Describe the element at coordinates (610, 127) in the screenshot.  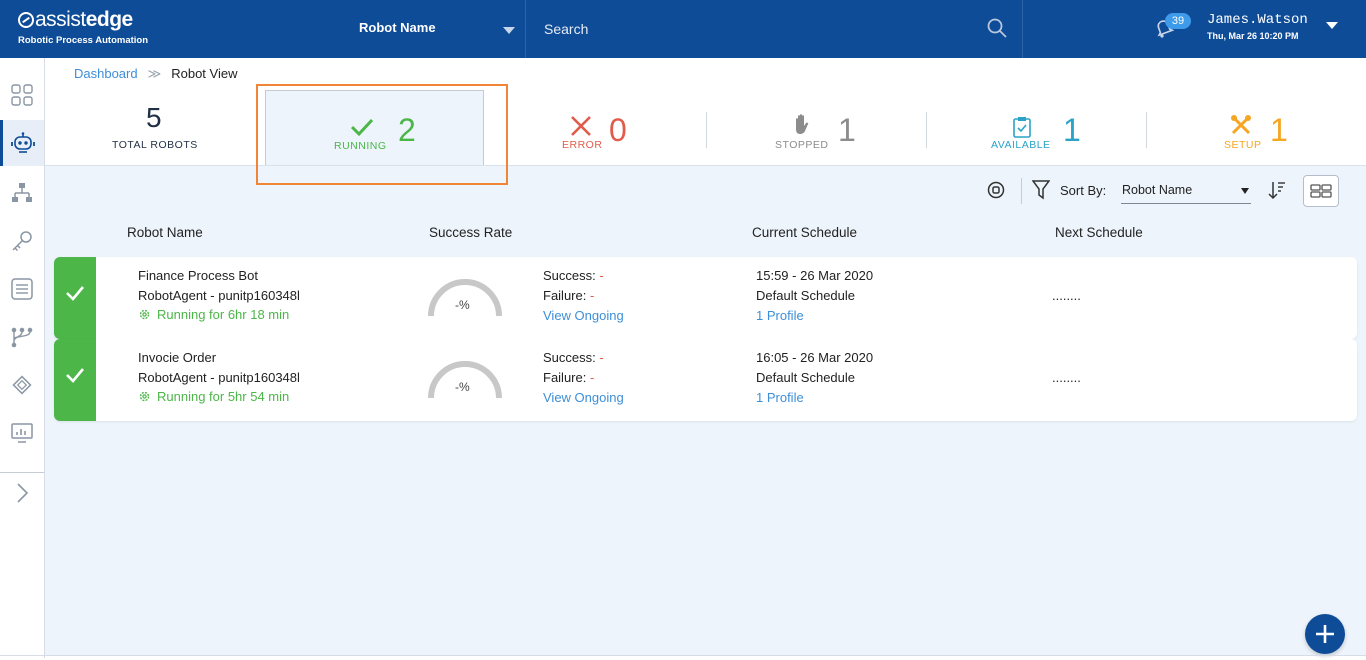
I see `stat-error: 0 ERROR` at that location.